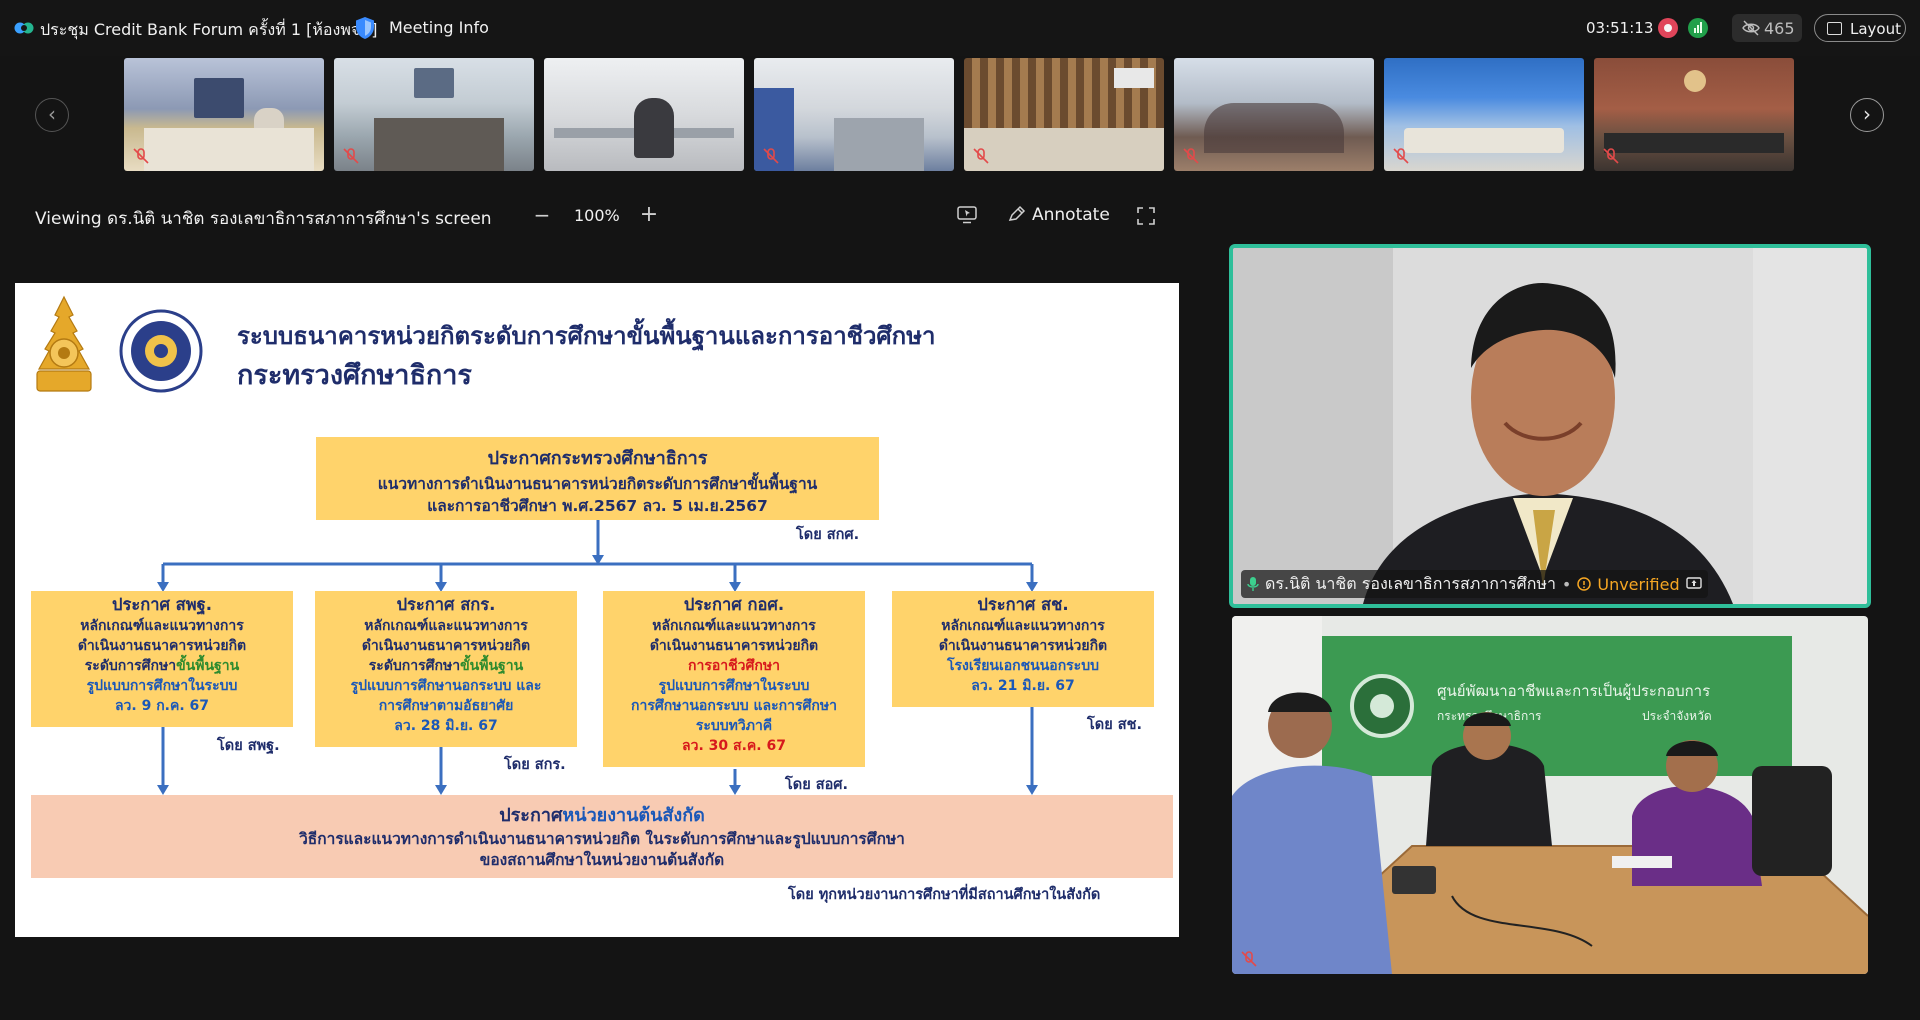  Describe the element at coordinates (1023, 646) in the screenshot. I see `opec-line: ดำเนินงานธนาคารหน่วยกิต` at that location.